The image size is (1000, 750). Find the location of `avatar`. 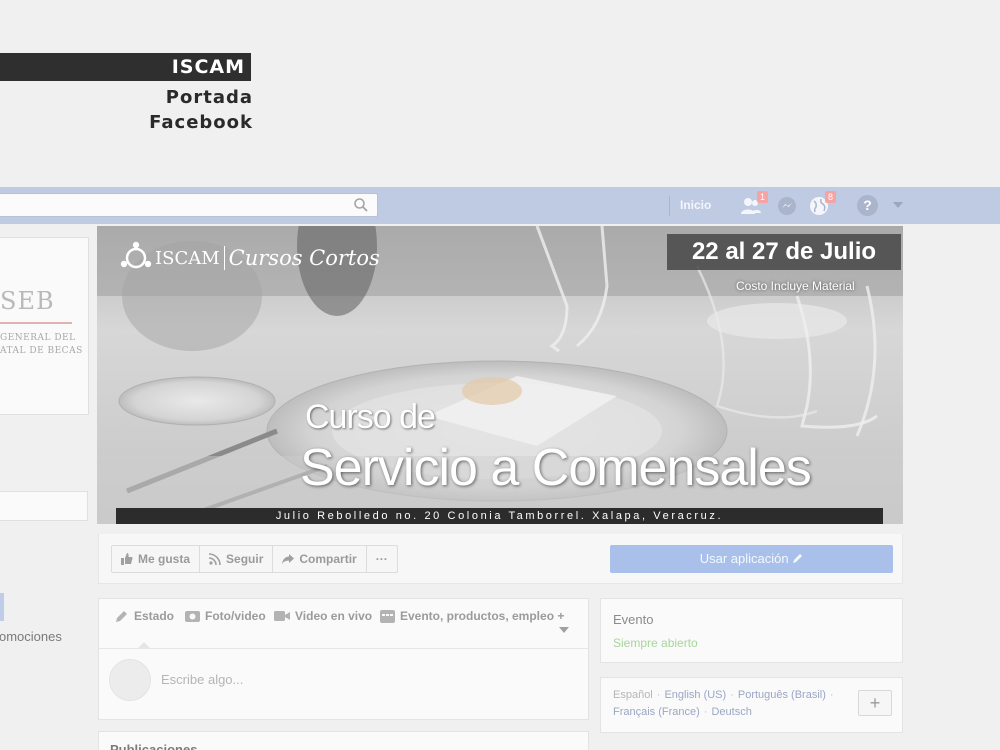

avatar is located at coordinates (130, 680).